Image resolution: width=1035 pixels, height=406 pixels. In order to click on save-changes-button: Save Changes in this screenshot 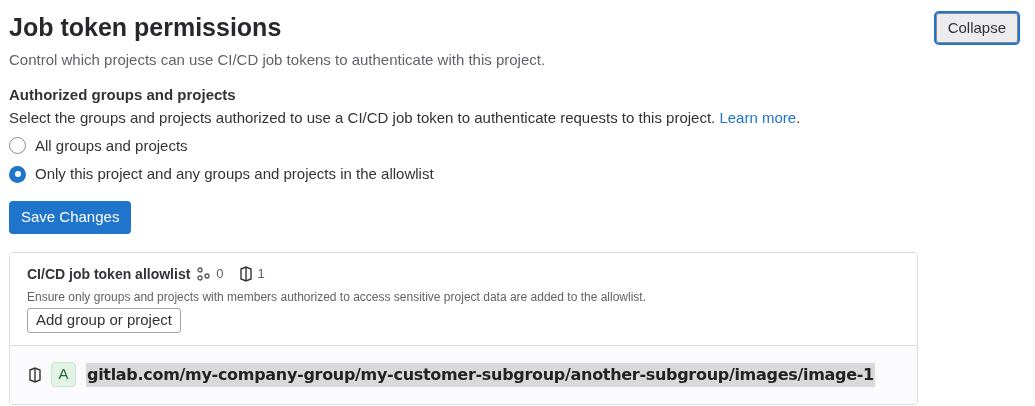, I will do `click(70, 217)`.